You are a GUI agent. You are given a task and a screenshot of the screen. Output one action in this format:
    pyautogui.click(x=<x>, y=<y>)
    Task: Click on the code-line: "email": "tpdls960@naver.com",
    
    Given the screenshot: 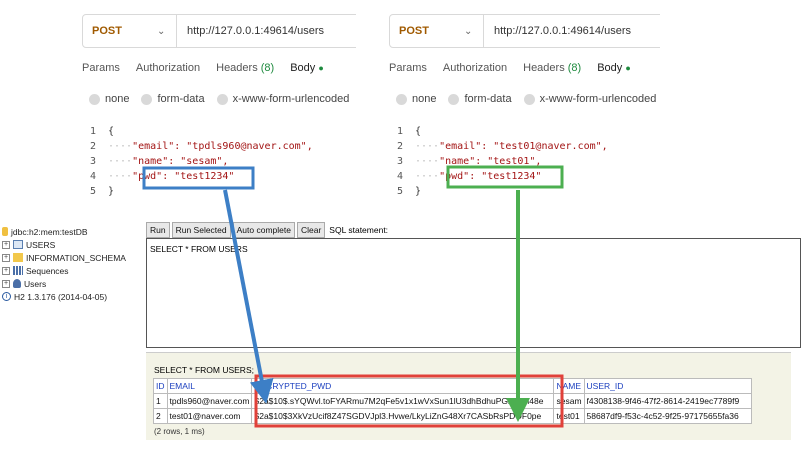 What is the action you would take?
    pyautogui.click(x=222, y=146)
    